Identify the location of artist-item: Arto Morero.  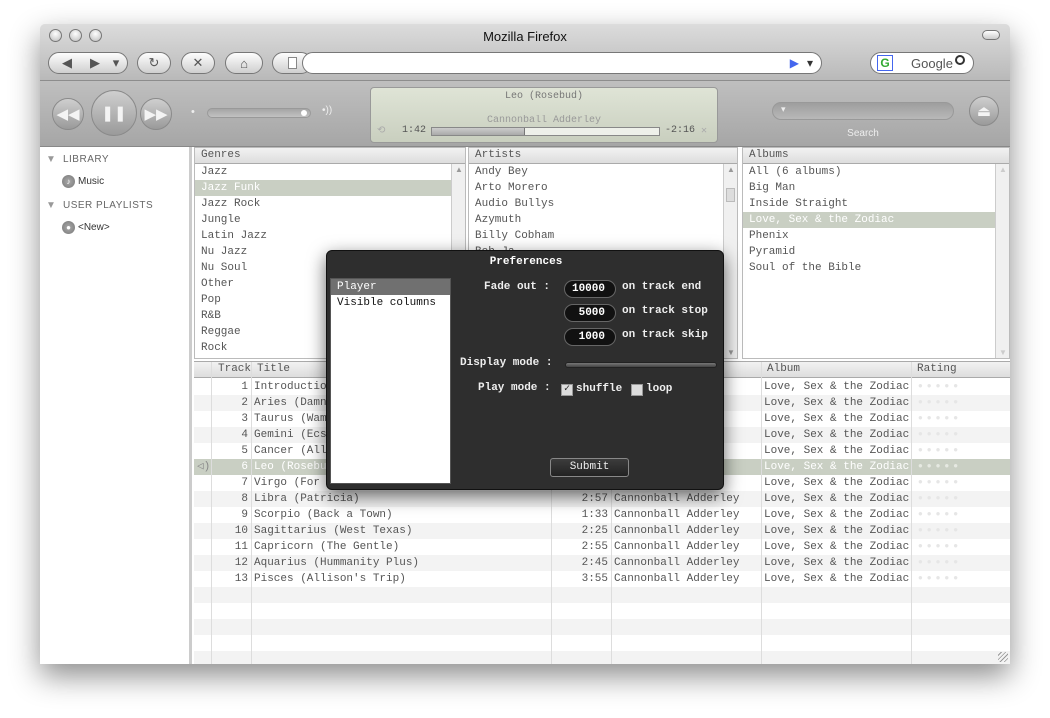
(603, 188).